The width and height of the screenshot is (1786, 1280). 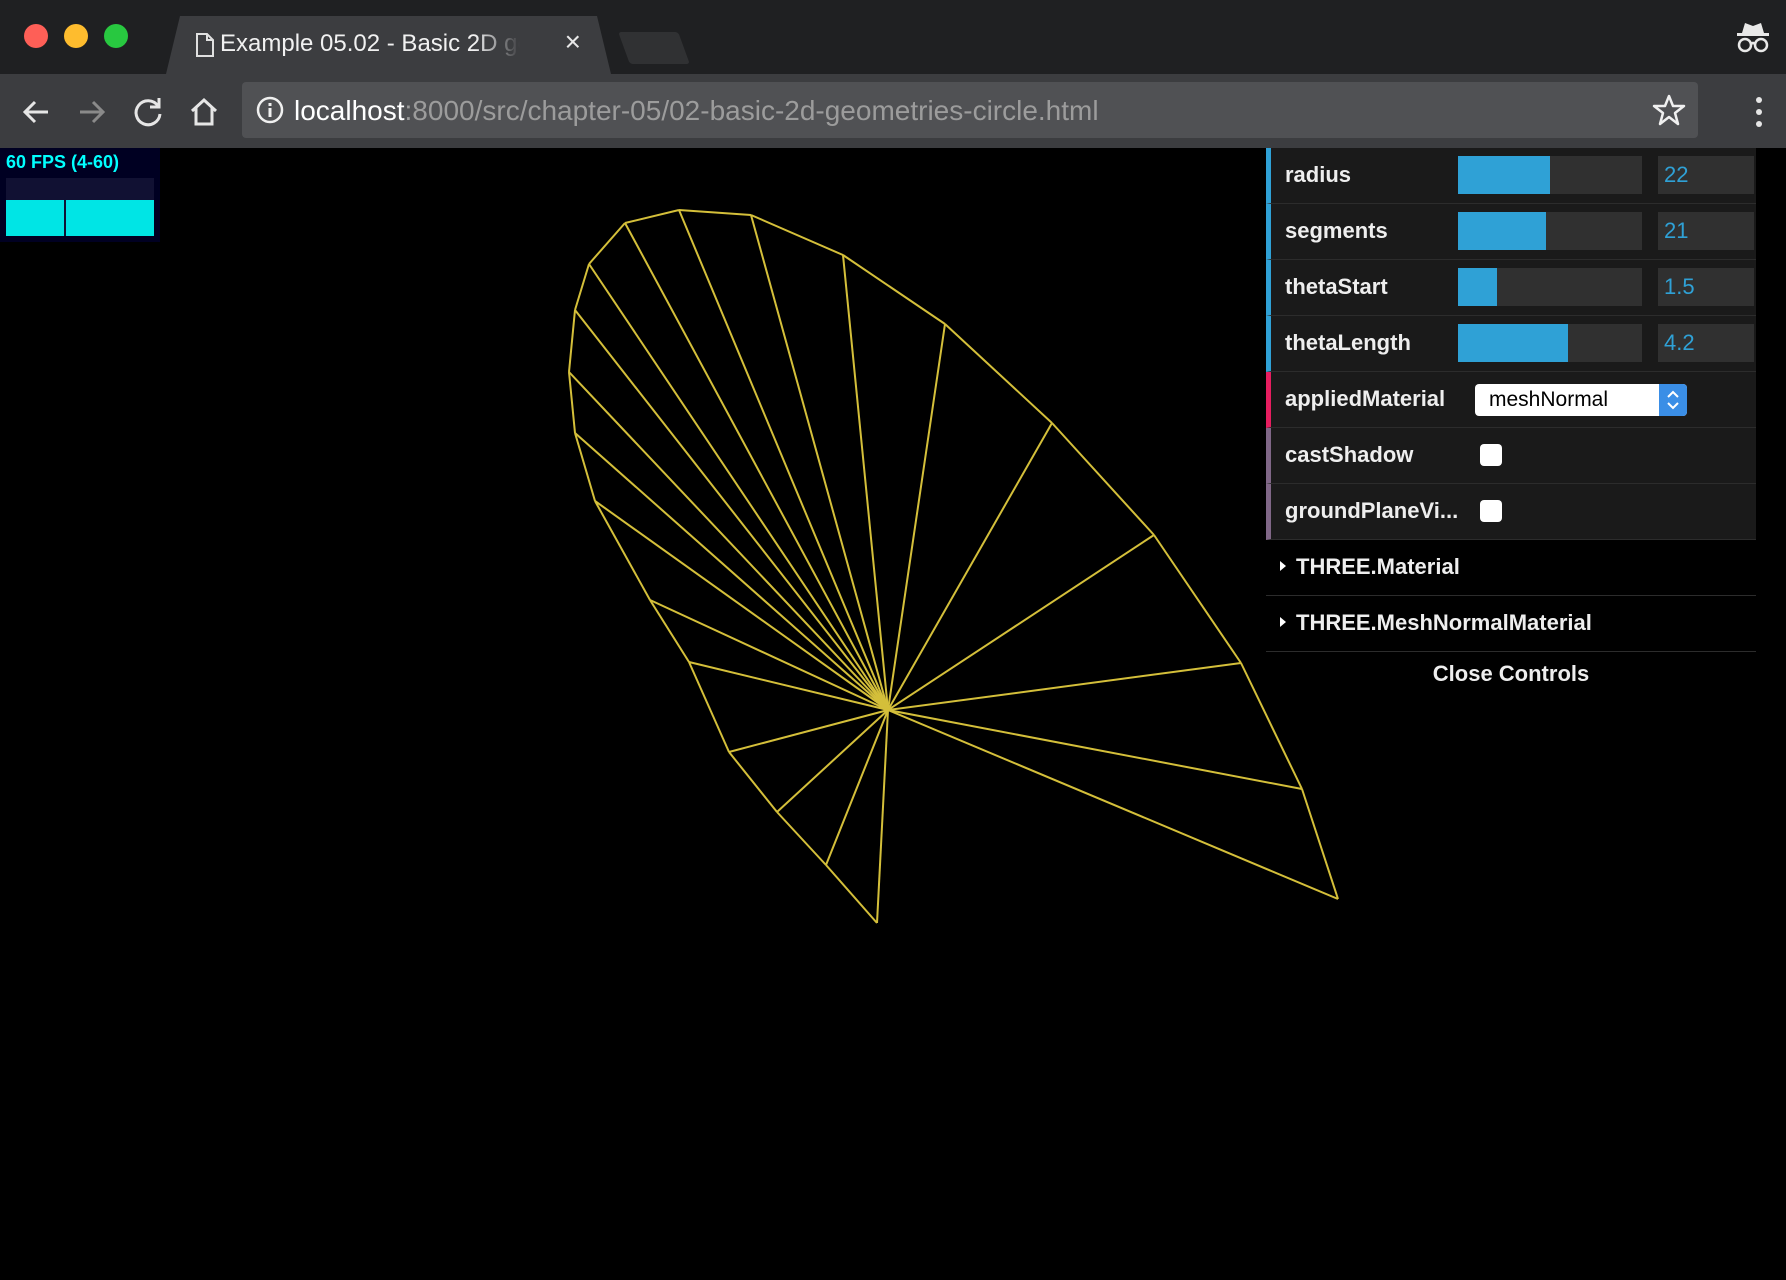 What do you see at coordinates (1349, 454) in the screenshot?
I see `cast-shadow-label: castShadow` at bounding box center [1349, 454].